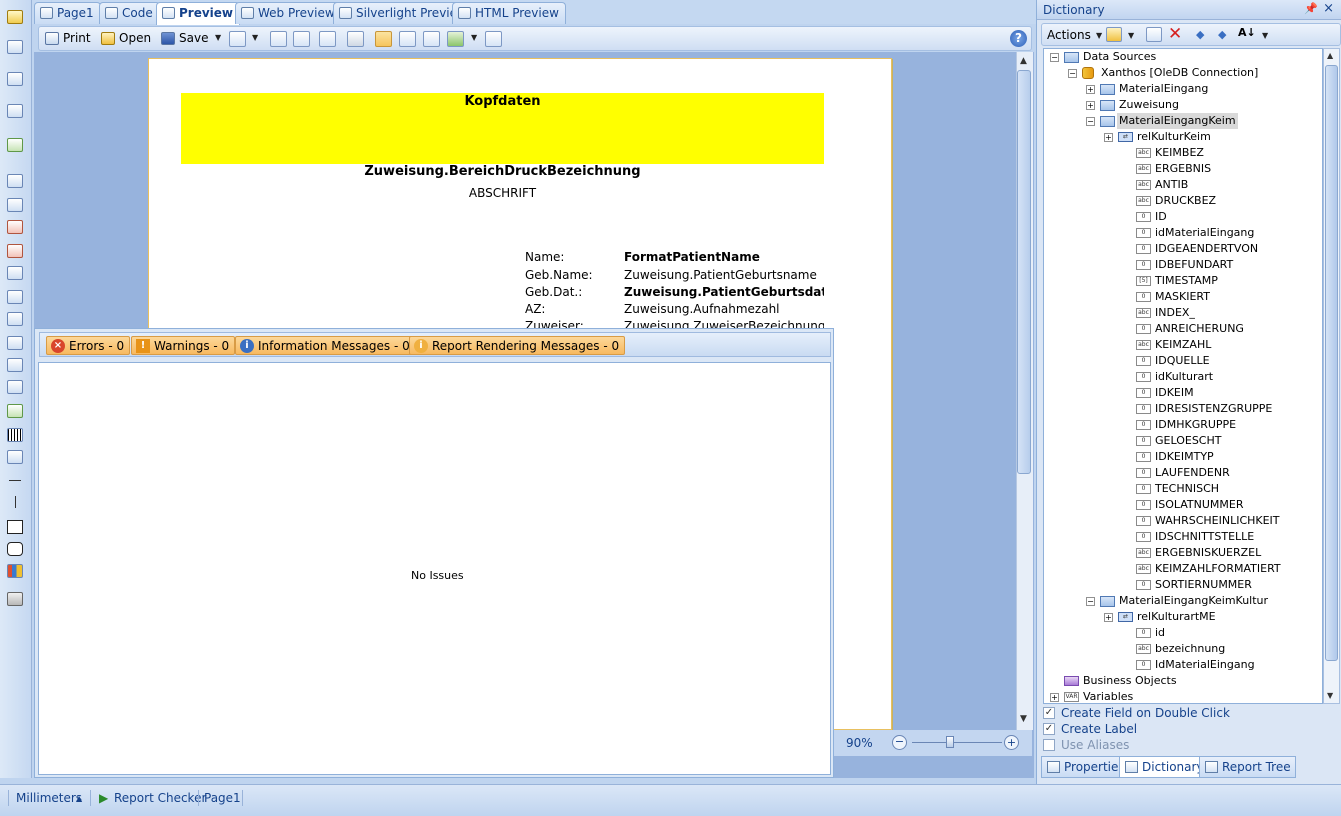  What do you see at coordinates (301, 39) in the screenshot?
I see `parameters-button` at bounding box center [301, 39].